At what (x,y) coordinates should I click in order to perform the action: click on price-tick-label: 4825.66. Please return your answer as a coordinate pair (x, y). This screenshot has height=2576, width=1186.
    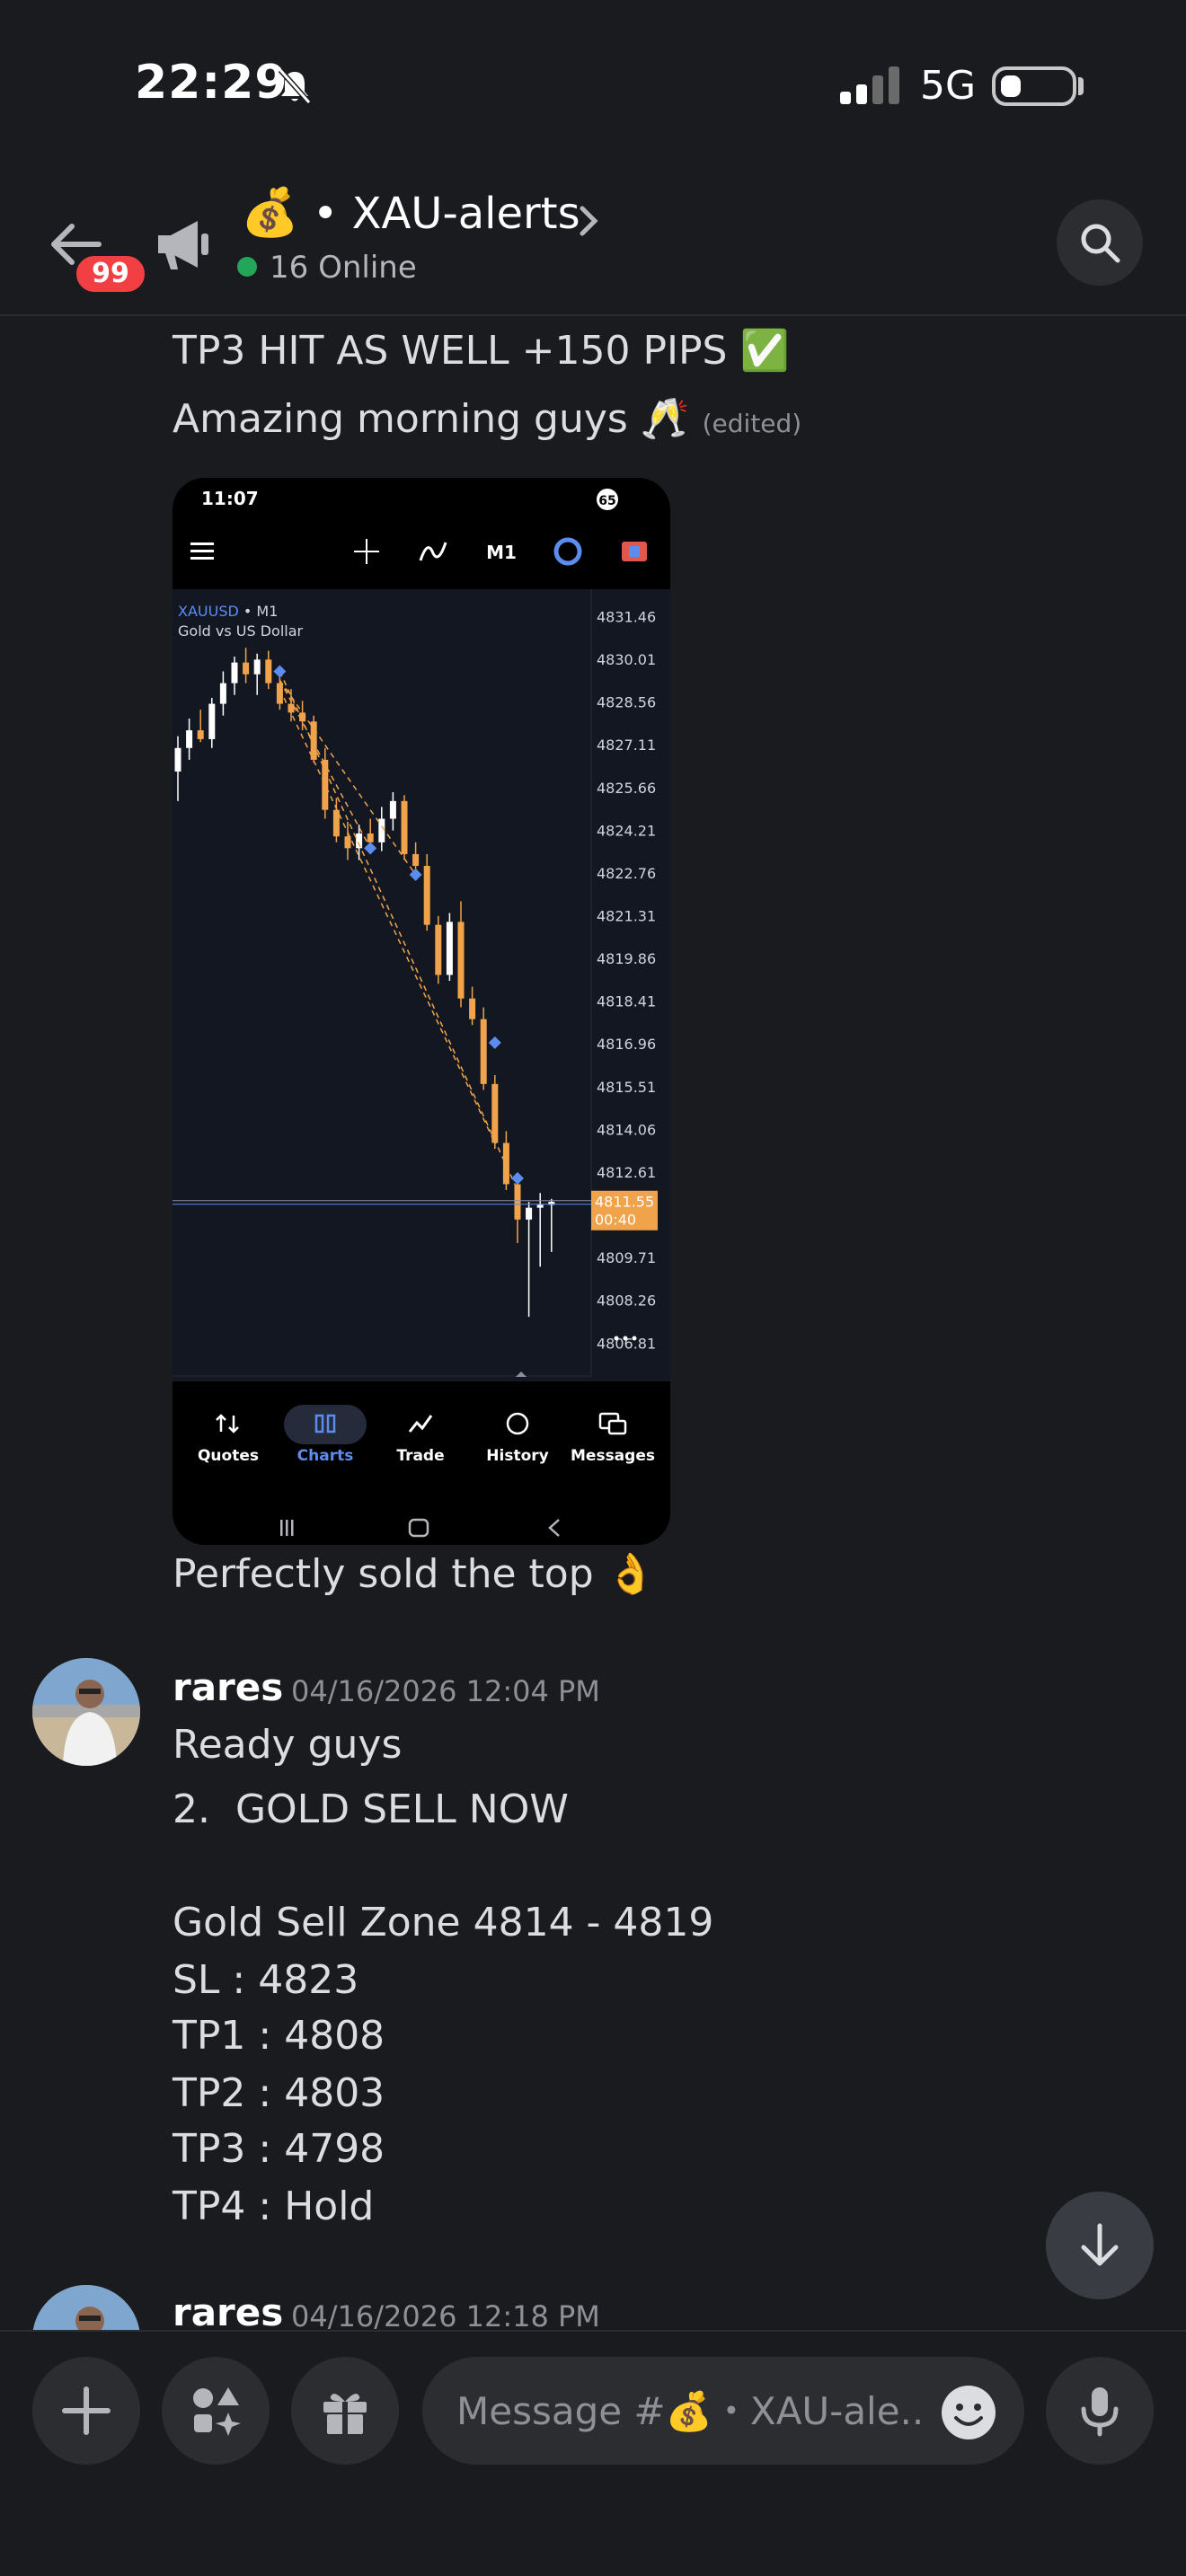
    Looking at the image, I should click on (626, 788).